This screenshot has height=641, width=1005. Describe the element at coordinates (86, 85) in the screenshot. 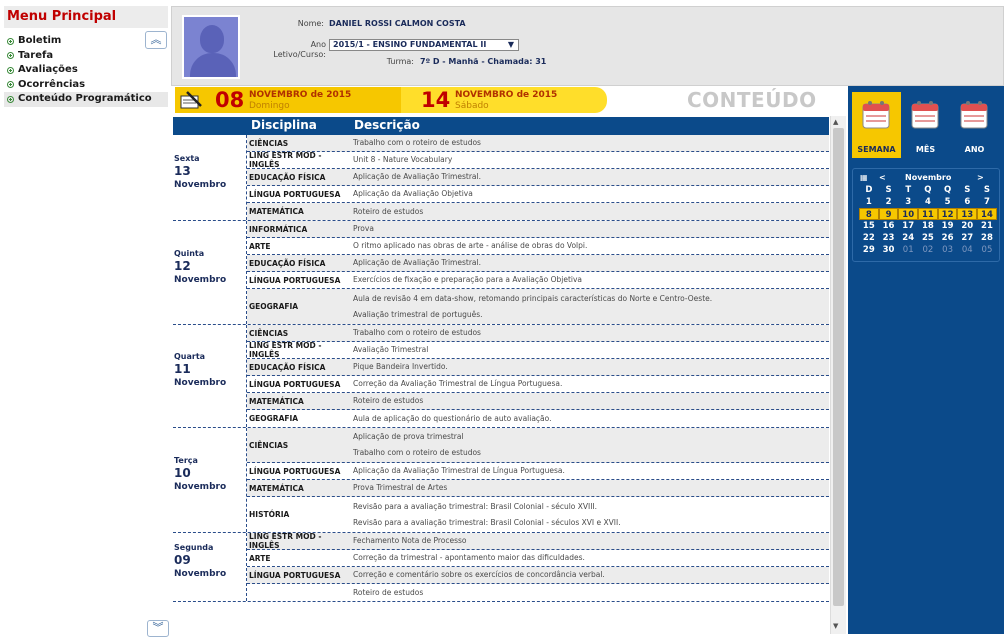

I see `menu-item: Ocorrências` at that location.